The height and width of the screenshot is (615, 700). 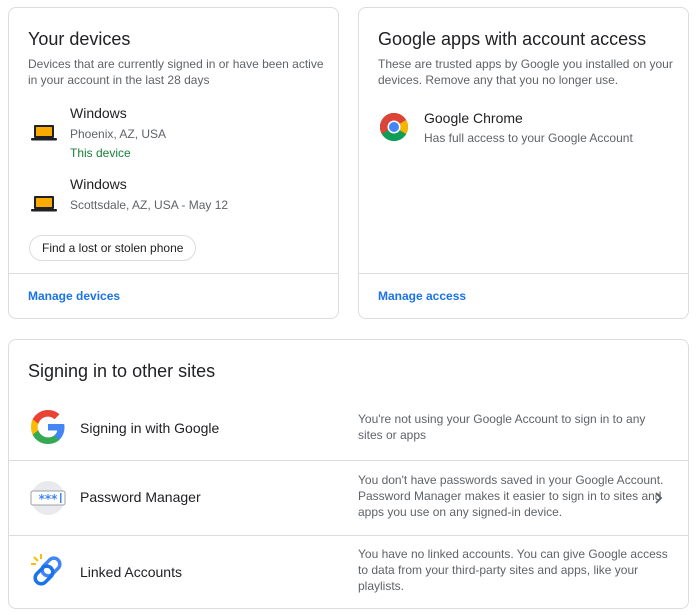 I want to click on chrome-icon, so click(x=394, y=127).